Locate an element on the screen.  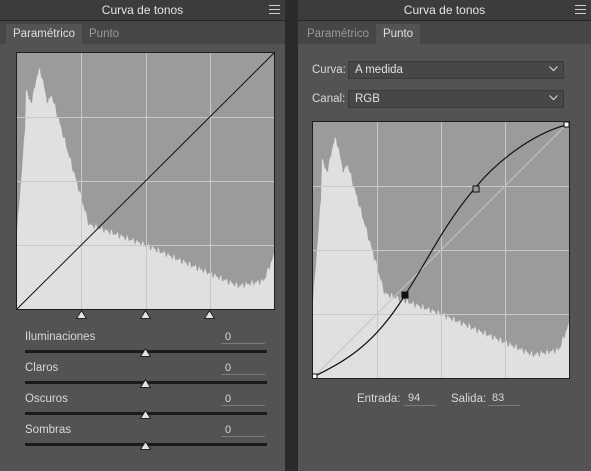
output-label: Salida: is located at coordinates (469, 399).